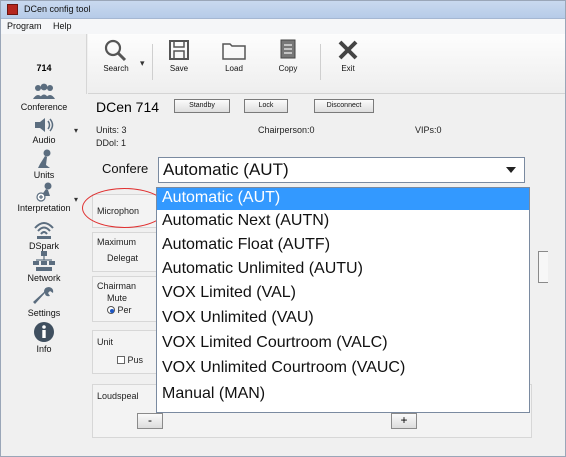  I want to click on standby-button: Standby, so click(202, 106).